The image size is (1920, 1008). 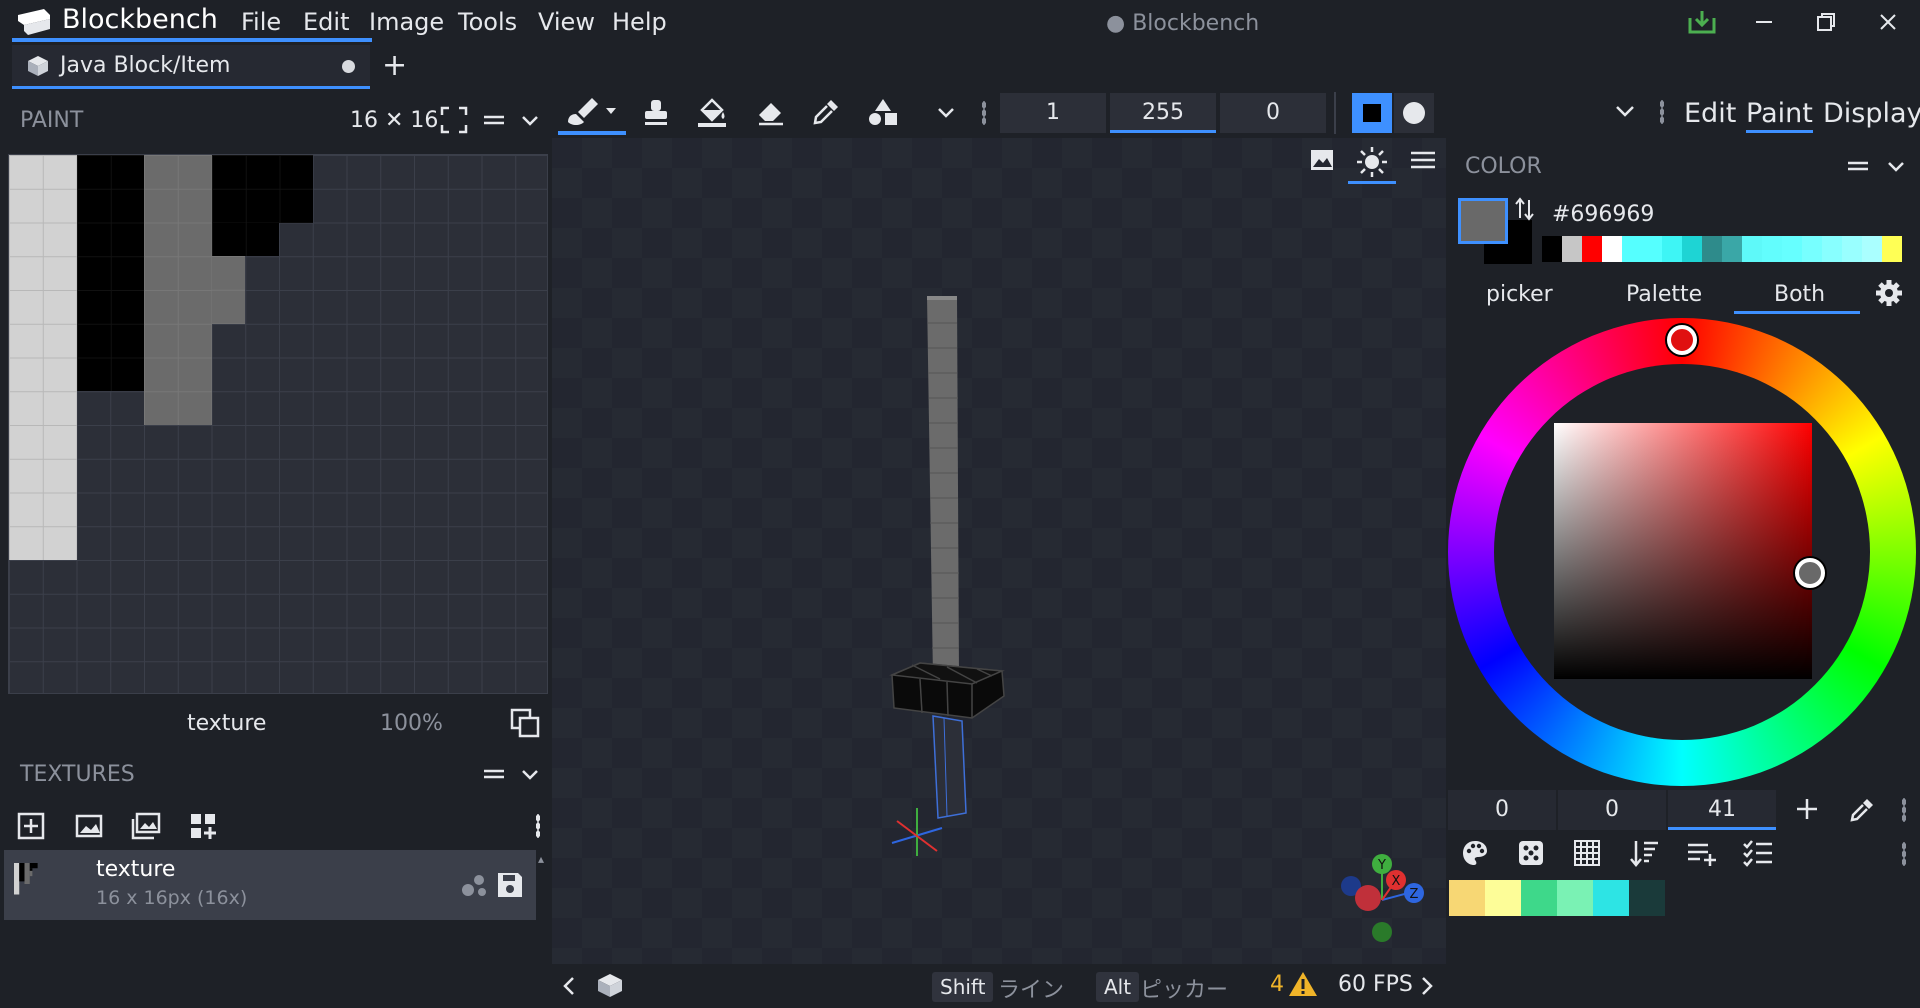 I want to click on menu-file: File, so click(x=261, y=22).